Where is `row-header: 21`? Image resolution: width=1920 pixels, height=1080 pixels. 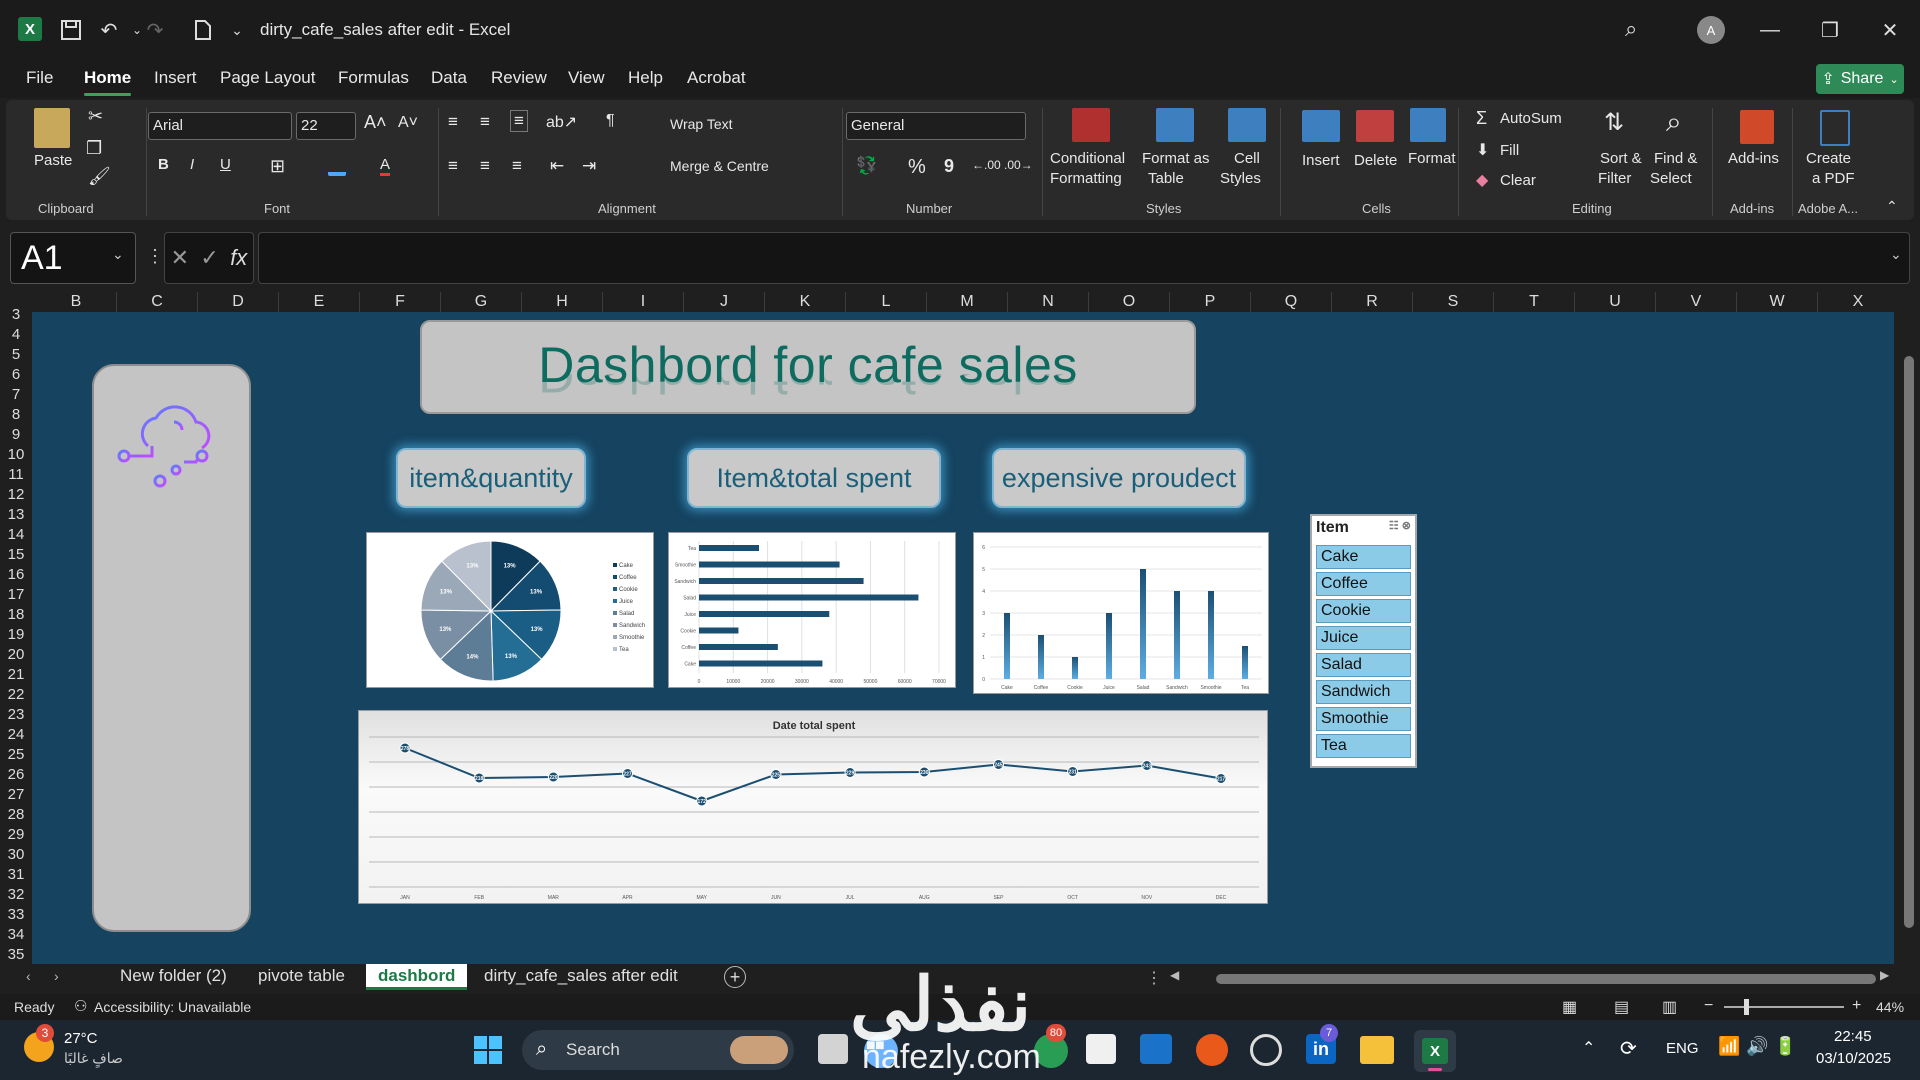 row-header: 21 is located at coordinates (16, 676).